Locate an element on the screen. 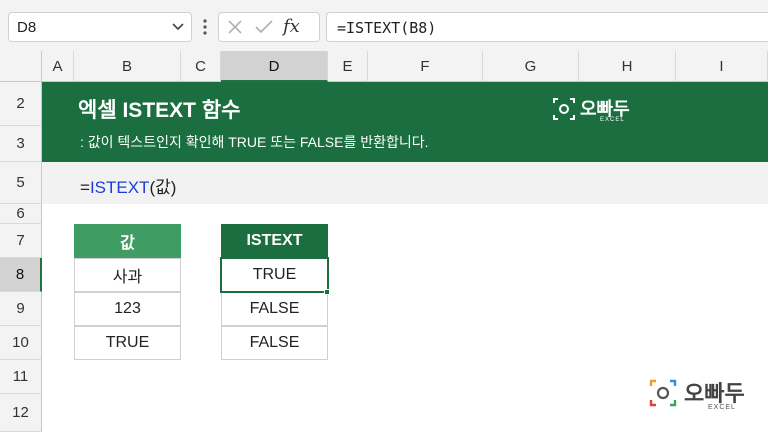  row-header-5: 5 is located at coordinates (21, 183).